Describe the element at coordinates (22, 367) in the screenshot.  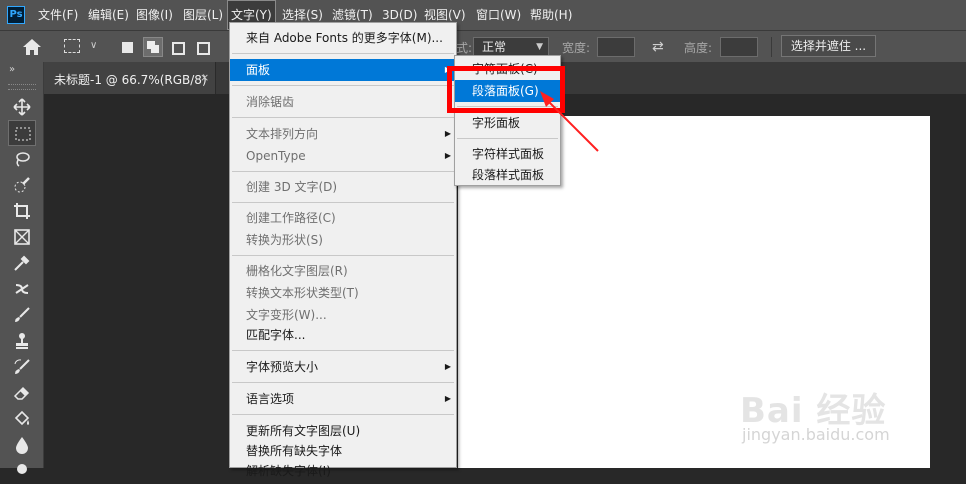
I see `history-brush-tool` at that location.